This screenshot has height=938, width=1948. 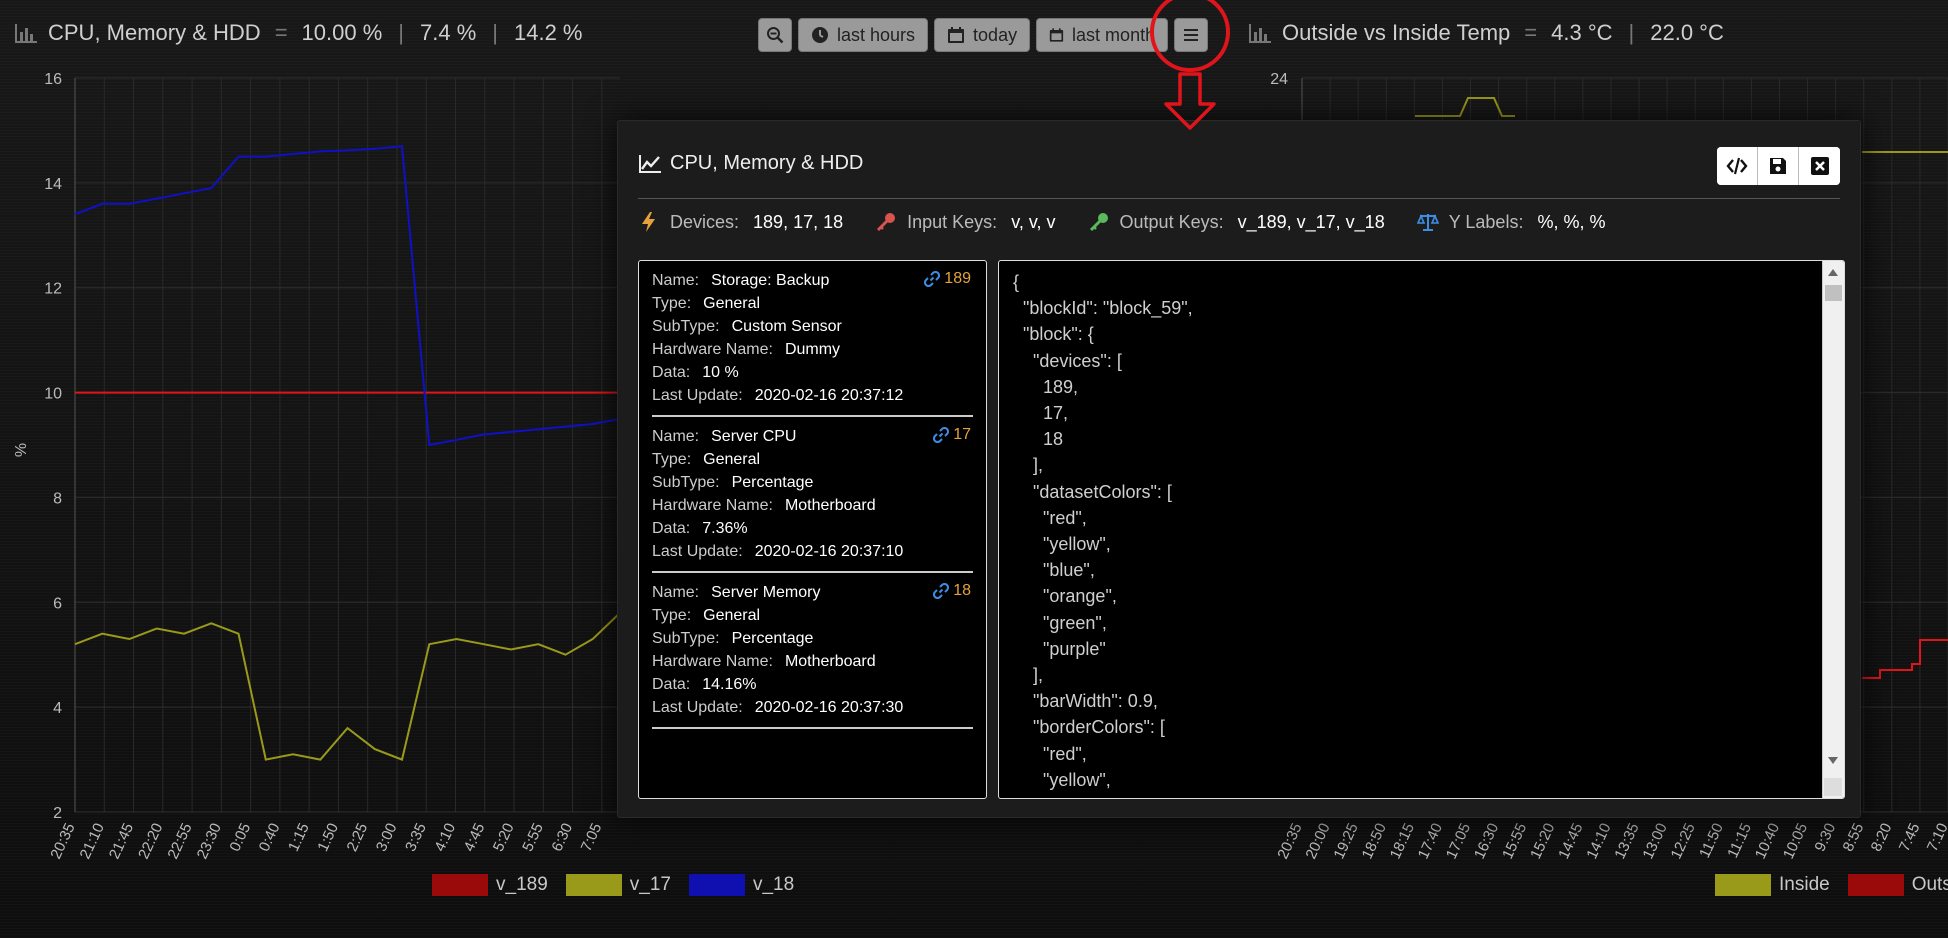 I want to click on device-field-hardware: Hardware Name: Dummy, so click(x=746, y=349).